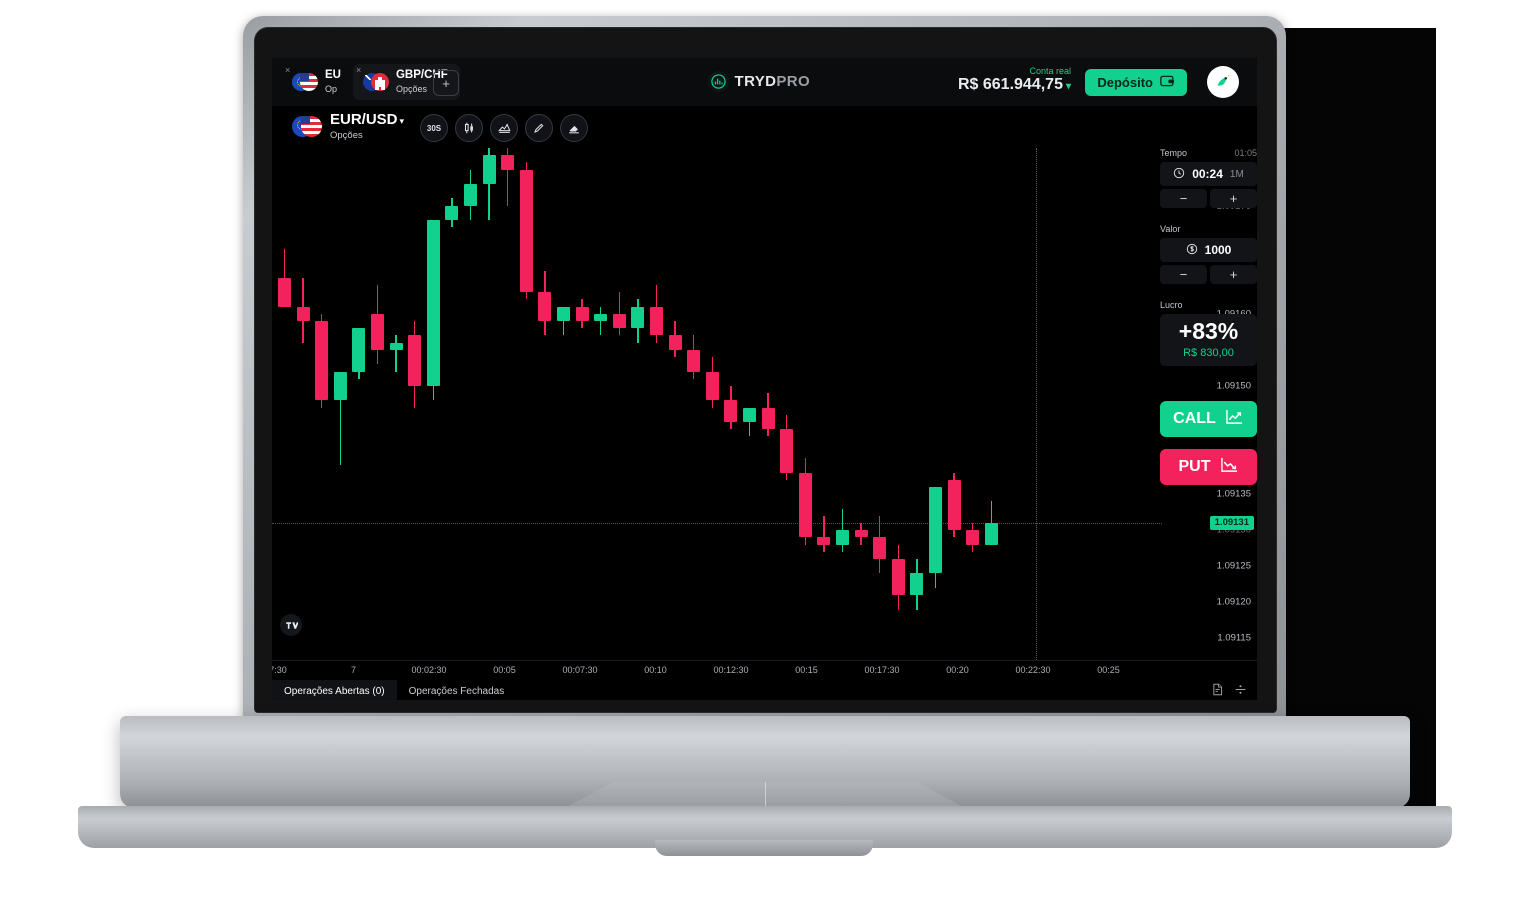 The image size is (1529, 905). I want to click on tempo-minus-button: −, so click(1183, 198).